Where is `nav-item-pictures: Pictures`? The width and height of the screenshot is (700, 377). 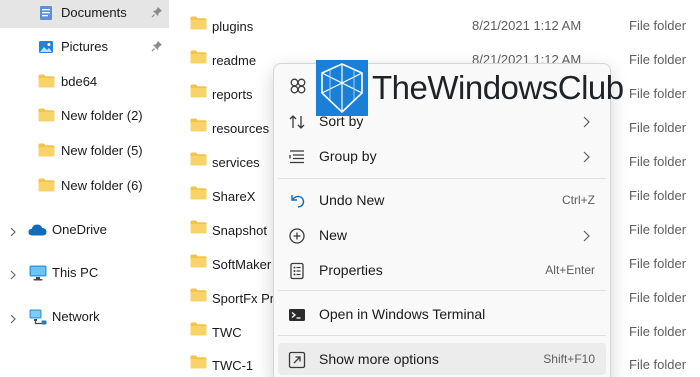
nav-item-pictures: Pictures is located at coordinates (84, 47).